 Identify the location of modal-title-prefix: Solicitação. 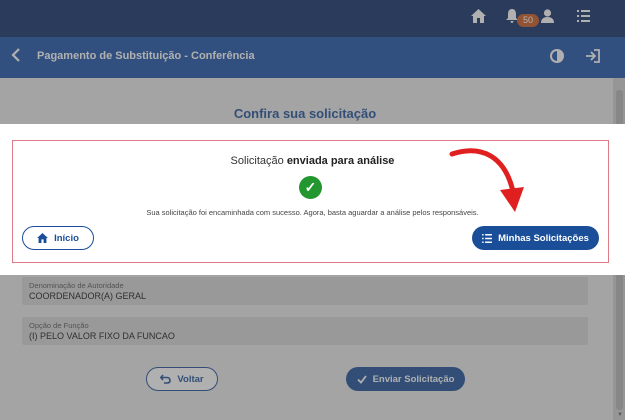
(257, 161).